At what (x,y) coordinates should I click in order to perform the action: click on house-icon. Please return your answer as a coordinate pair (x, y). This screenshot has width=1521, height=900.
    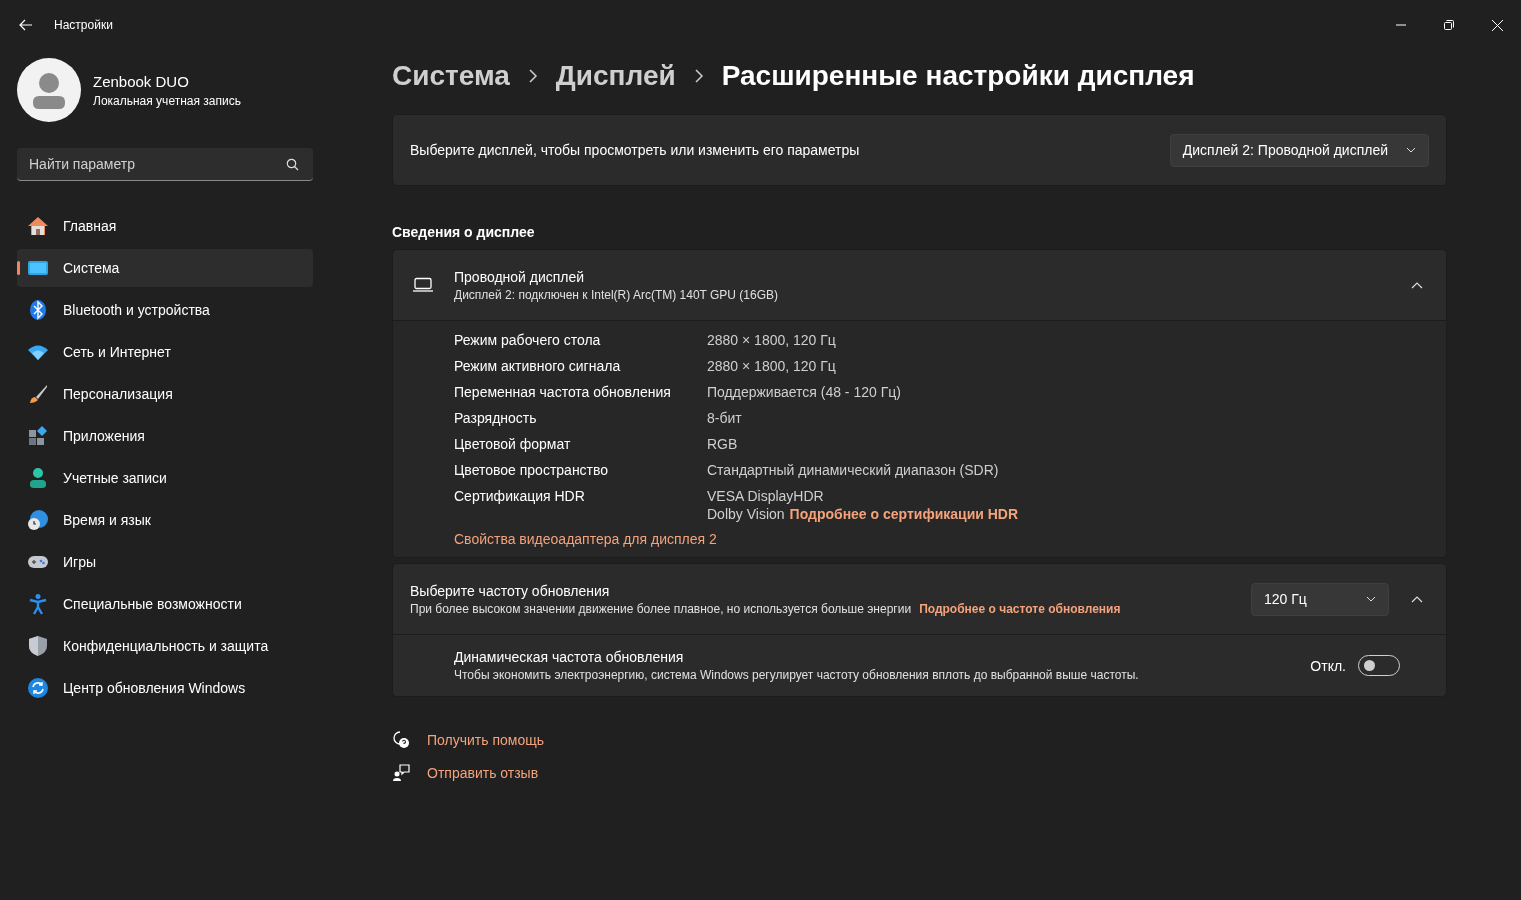
    Looking at the image, I should click on (38, 226).